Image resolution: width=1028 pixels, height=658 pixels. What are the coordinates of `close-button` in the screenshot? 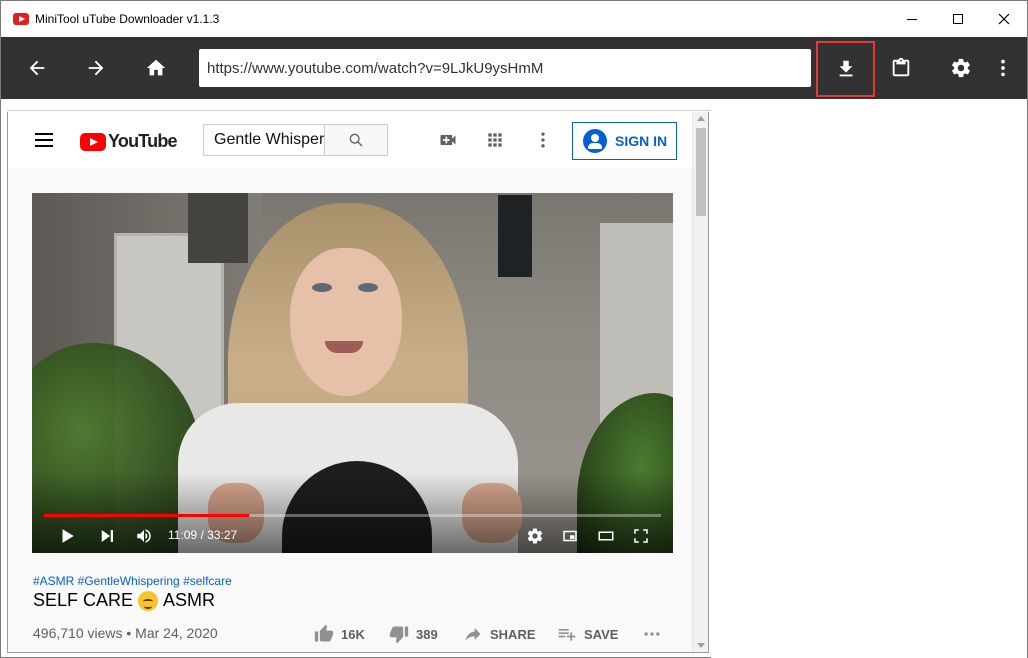 It's located at (1004, 19).